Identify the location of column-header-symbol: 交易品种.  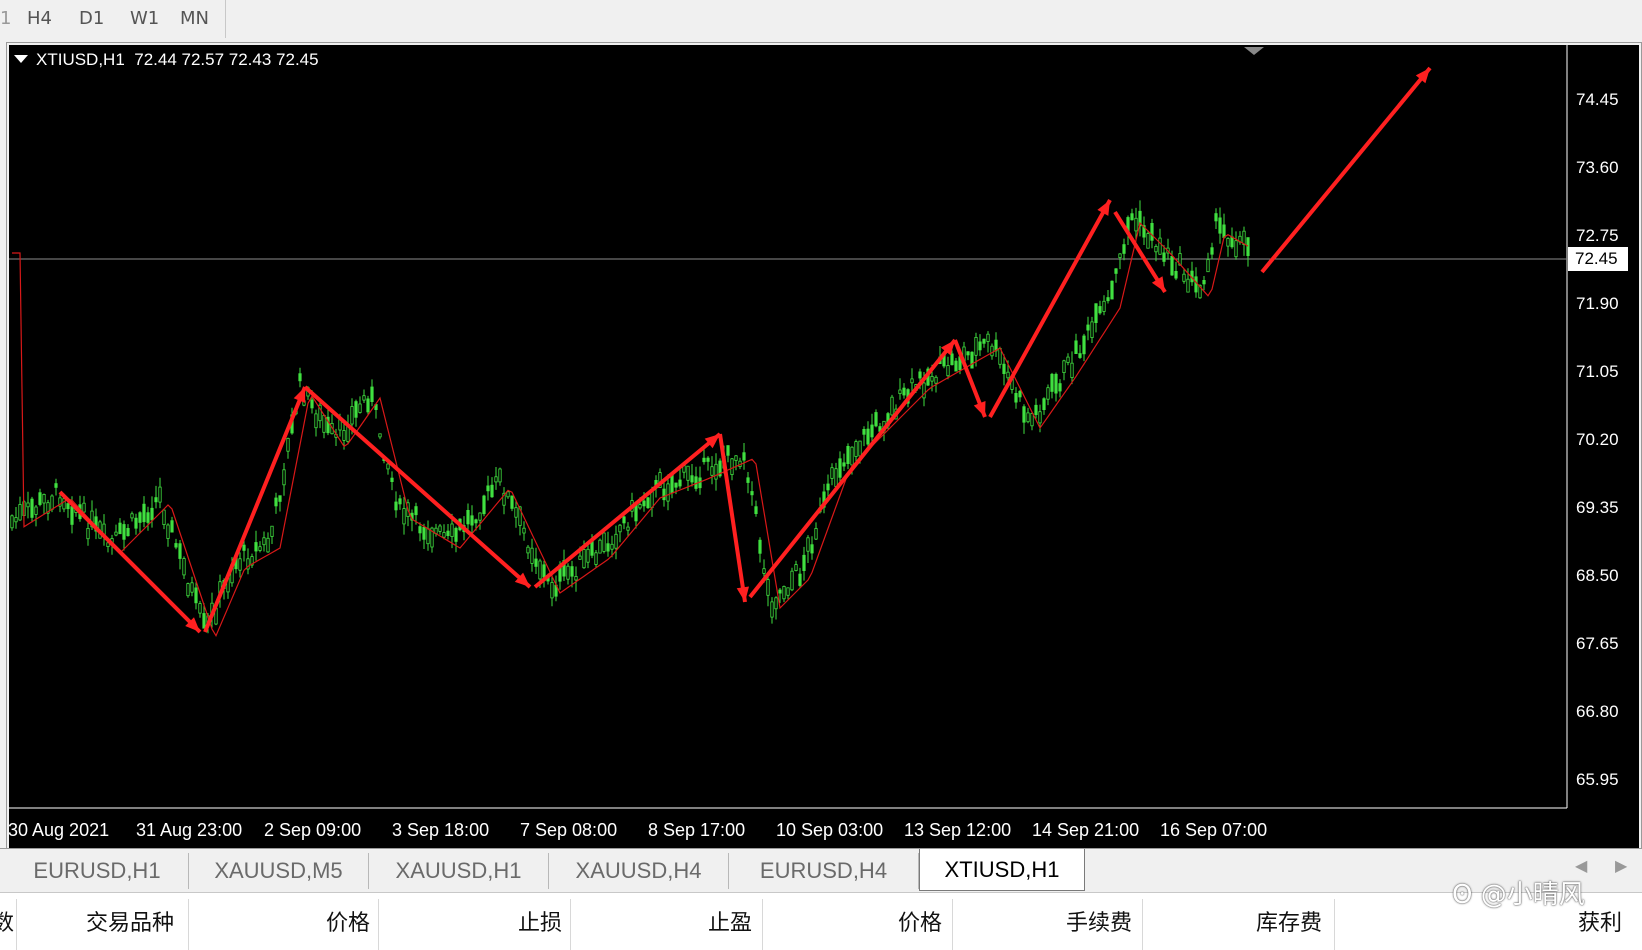
(130, 921).